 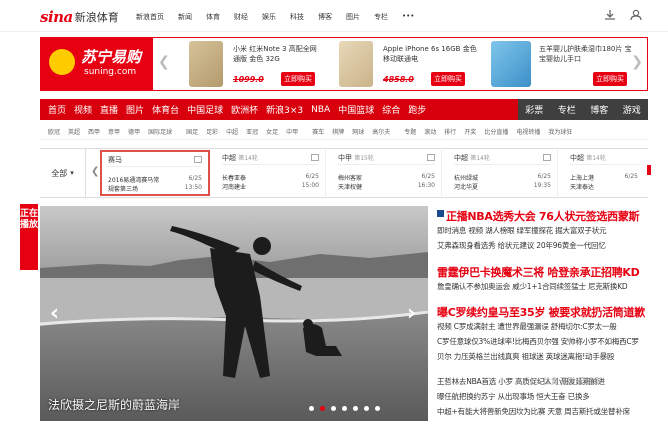 What do you see at coordinates (155, 173) in the screenshot?
I see `match-card-active: 赛马 2016易通湾赛马常 规套第三场 6/25 13:50` at bounding box center [155, 173].